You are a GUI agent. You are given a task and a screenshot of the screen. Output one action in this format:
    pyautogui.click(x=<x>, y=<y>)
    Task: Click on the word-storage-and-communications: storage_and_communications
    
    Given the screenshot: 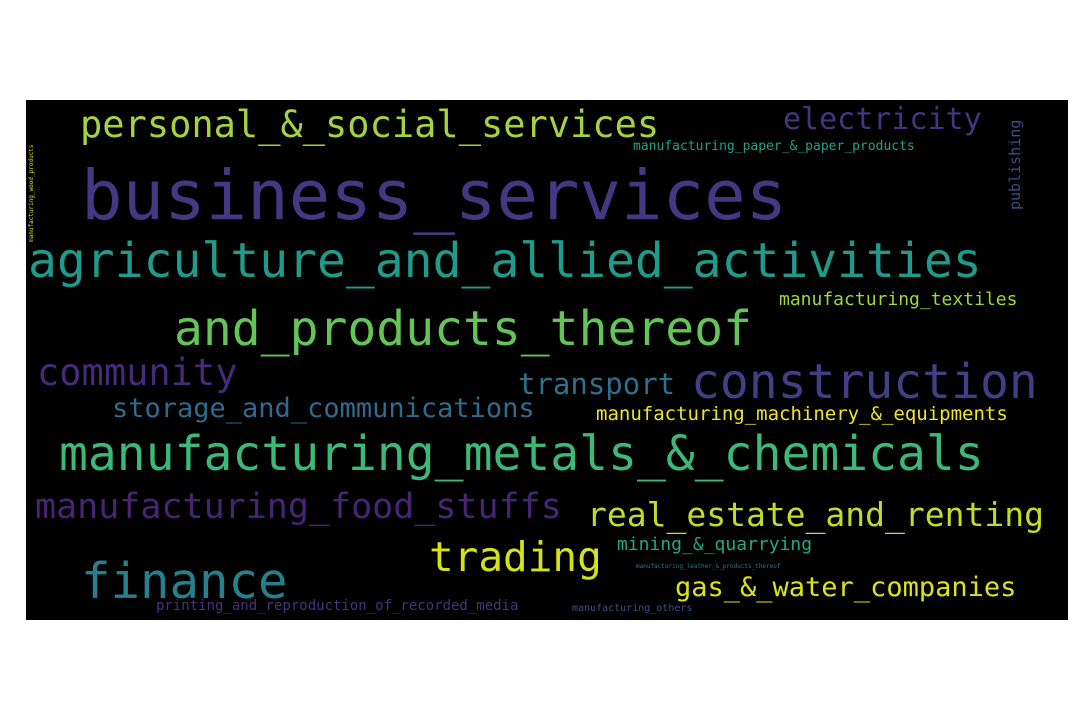 What is the action you would take?
    pyautogui.click(x=323, y=408)
    